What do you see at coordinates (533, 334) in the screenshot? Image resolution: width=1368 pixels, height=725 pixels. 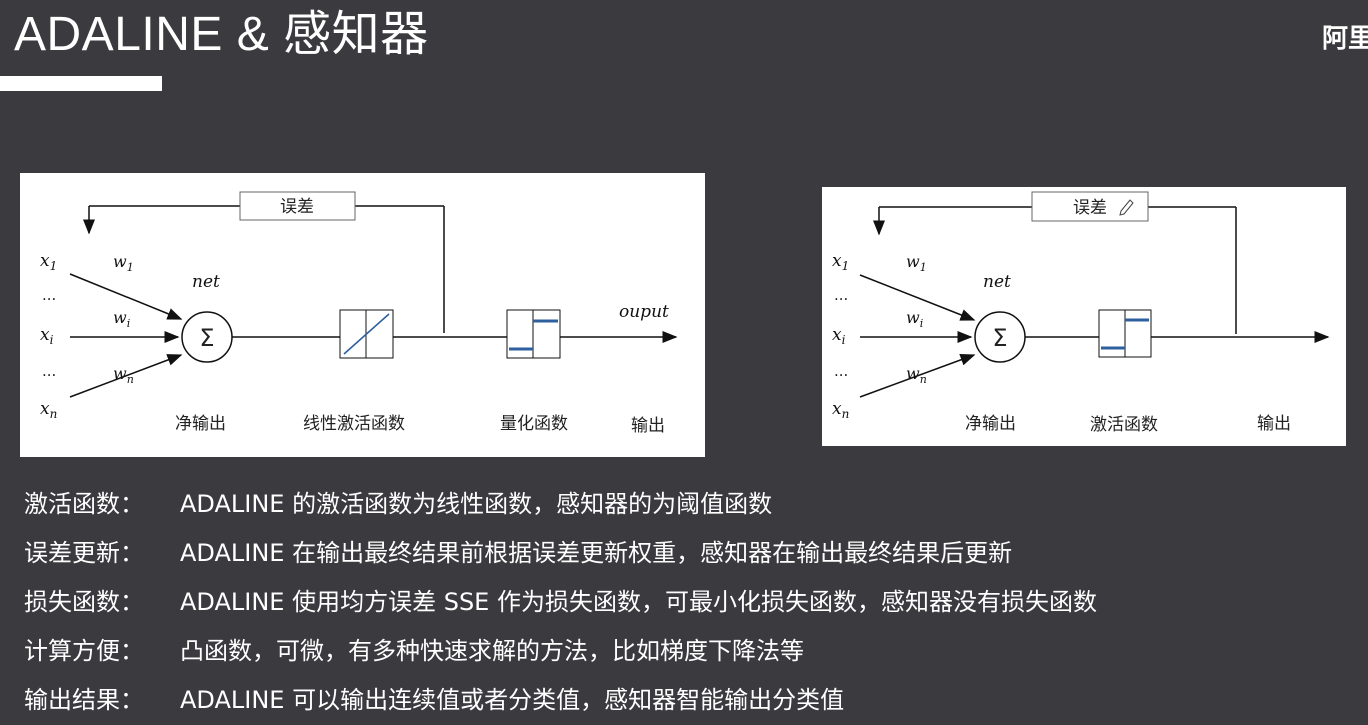 I see `quantizer-block` at bounding box center [533, 334].